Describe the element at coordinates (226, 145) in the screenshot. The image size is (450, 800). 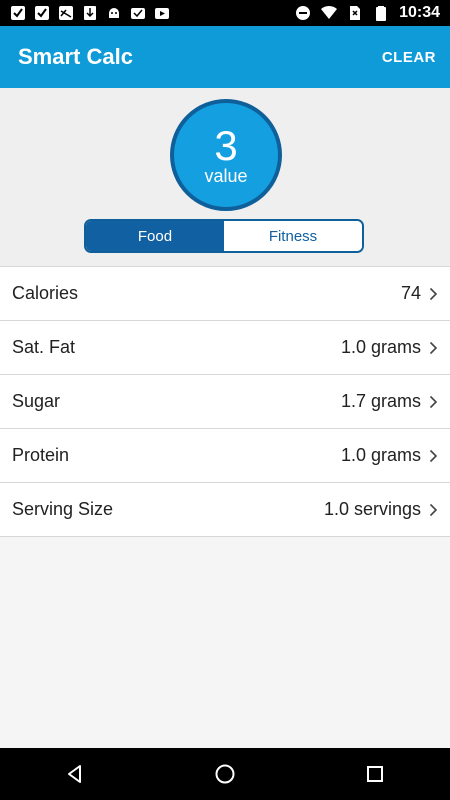
I see `result-value: 3` at that location.